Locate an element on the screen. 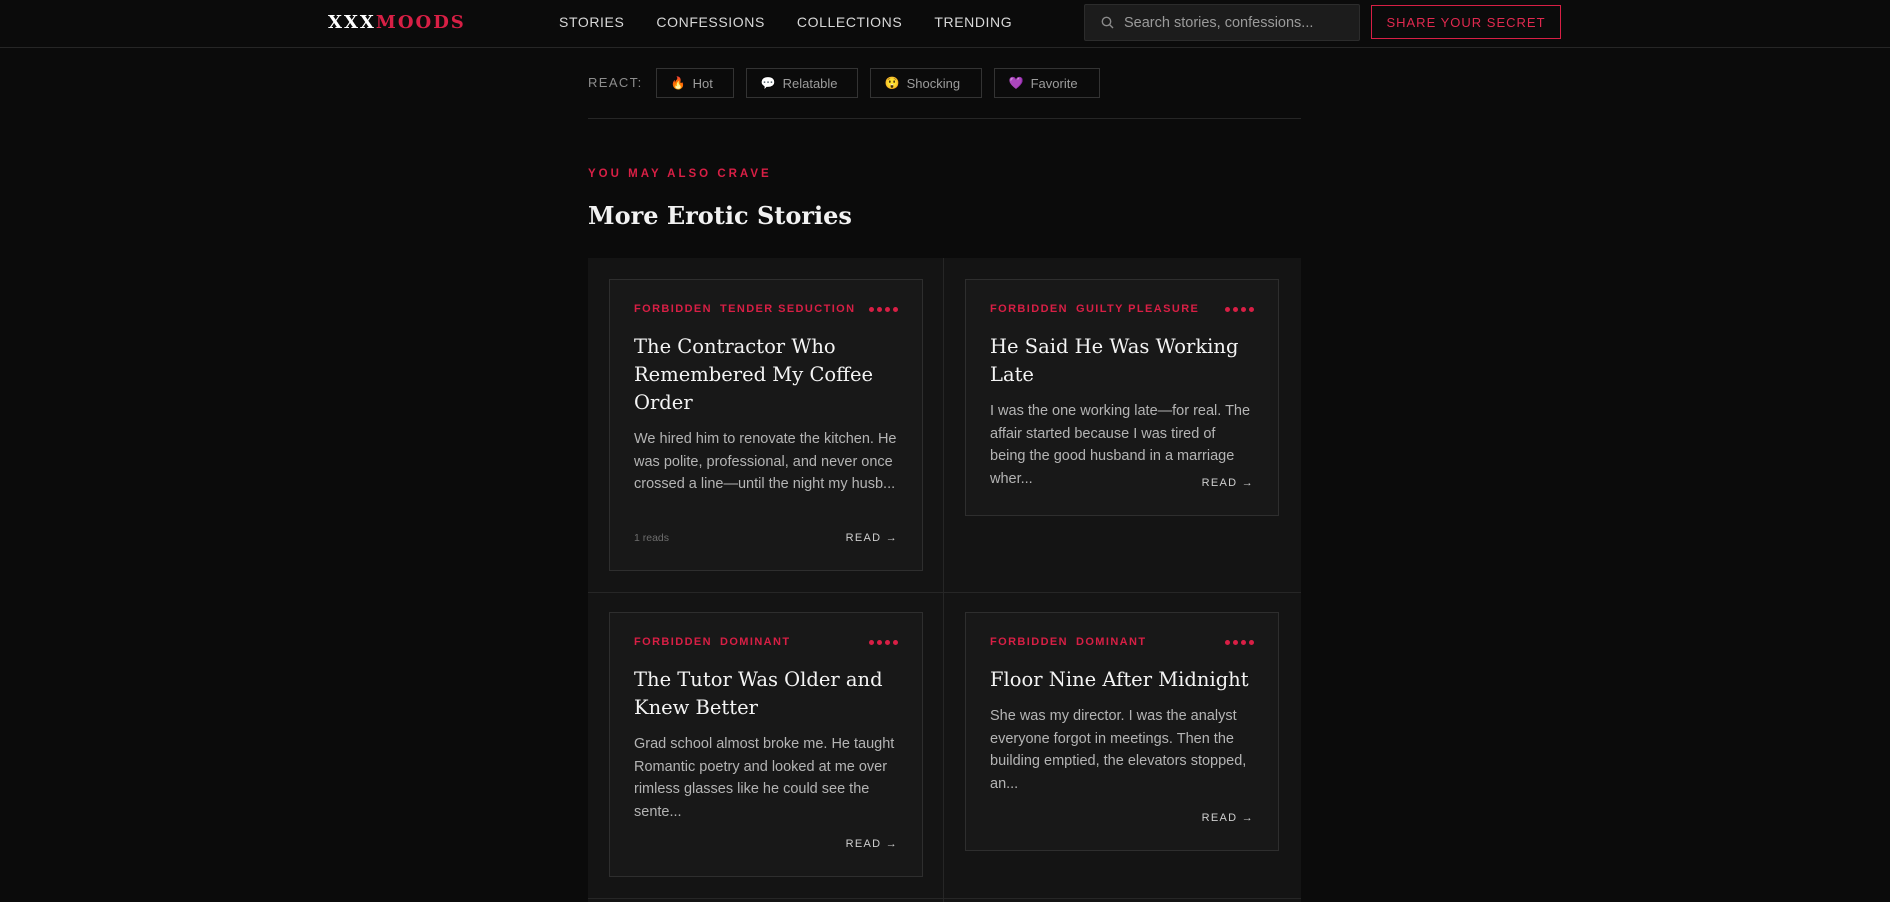 This screenshot has height=902, width=1890. story-tag: TENDER SEDUCTION is located at coordinates (787, 309).